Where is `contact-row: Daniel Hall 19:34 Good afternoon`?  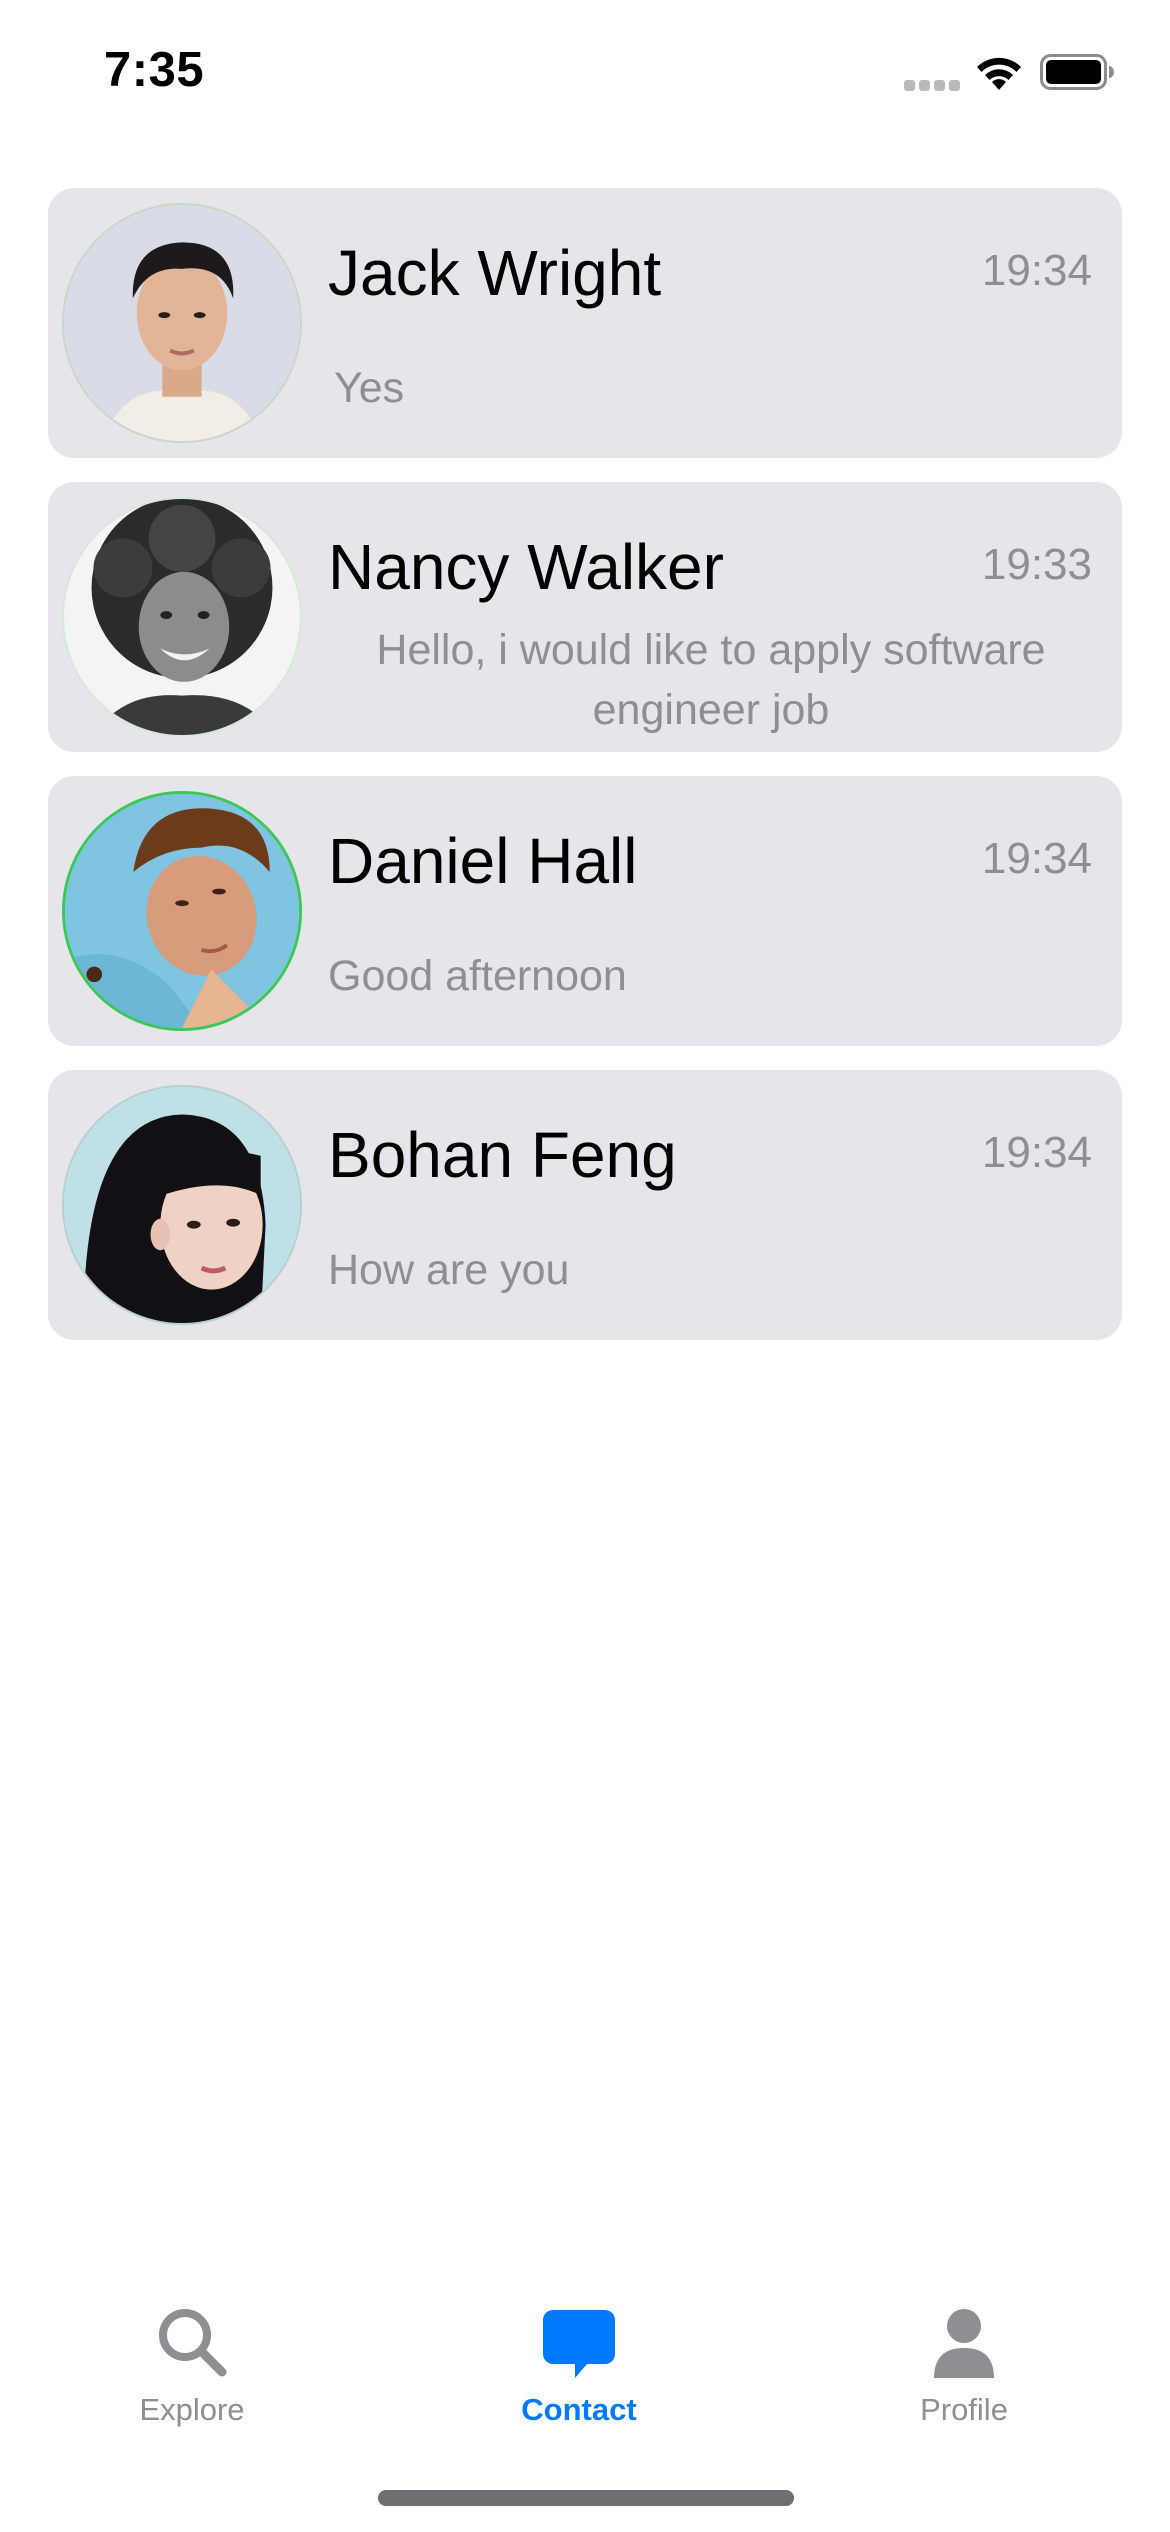 contact-row: Daniel Hall 19:34 Good afternoon is located at coordinates (585, 911).